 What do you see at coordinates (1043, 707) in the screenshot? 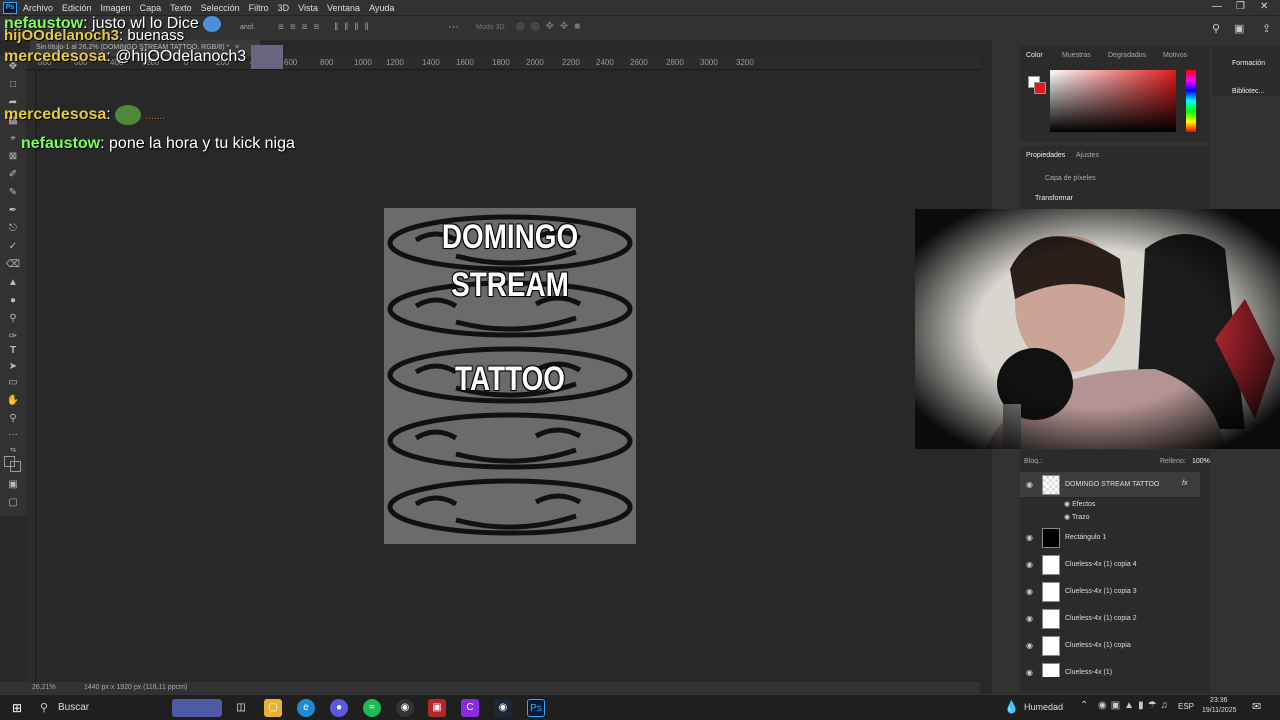
I see `weather-label: Humedad` at bounding box center [1043, 707].